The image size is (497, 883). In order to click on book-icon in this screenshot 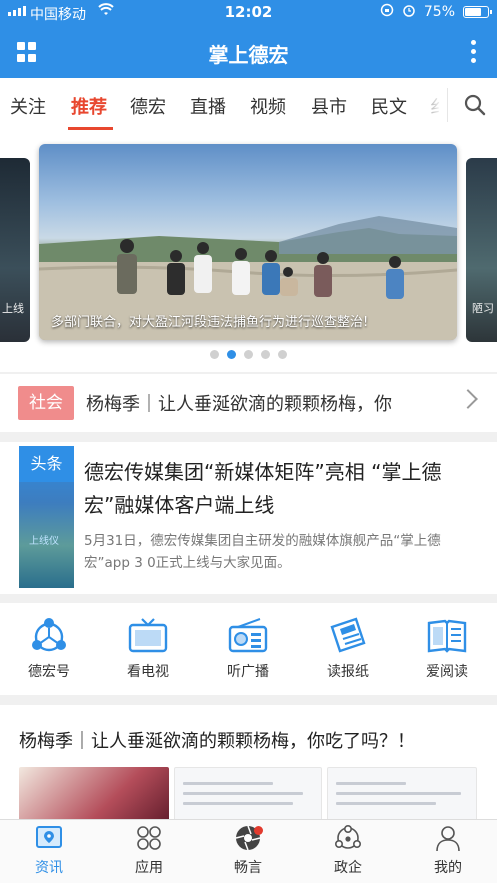, I will do `click(447, 636)`.